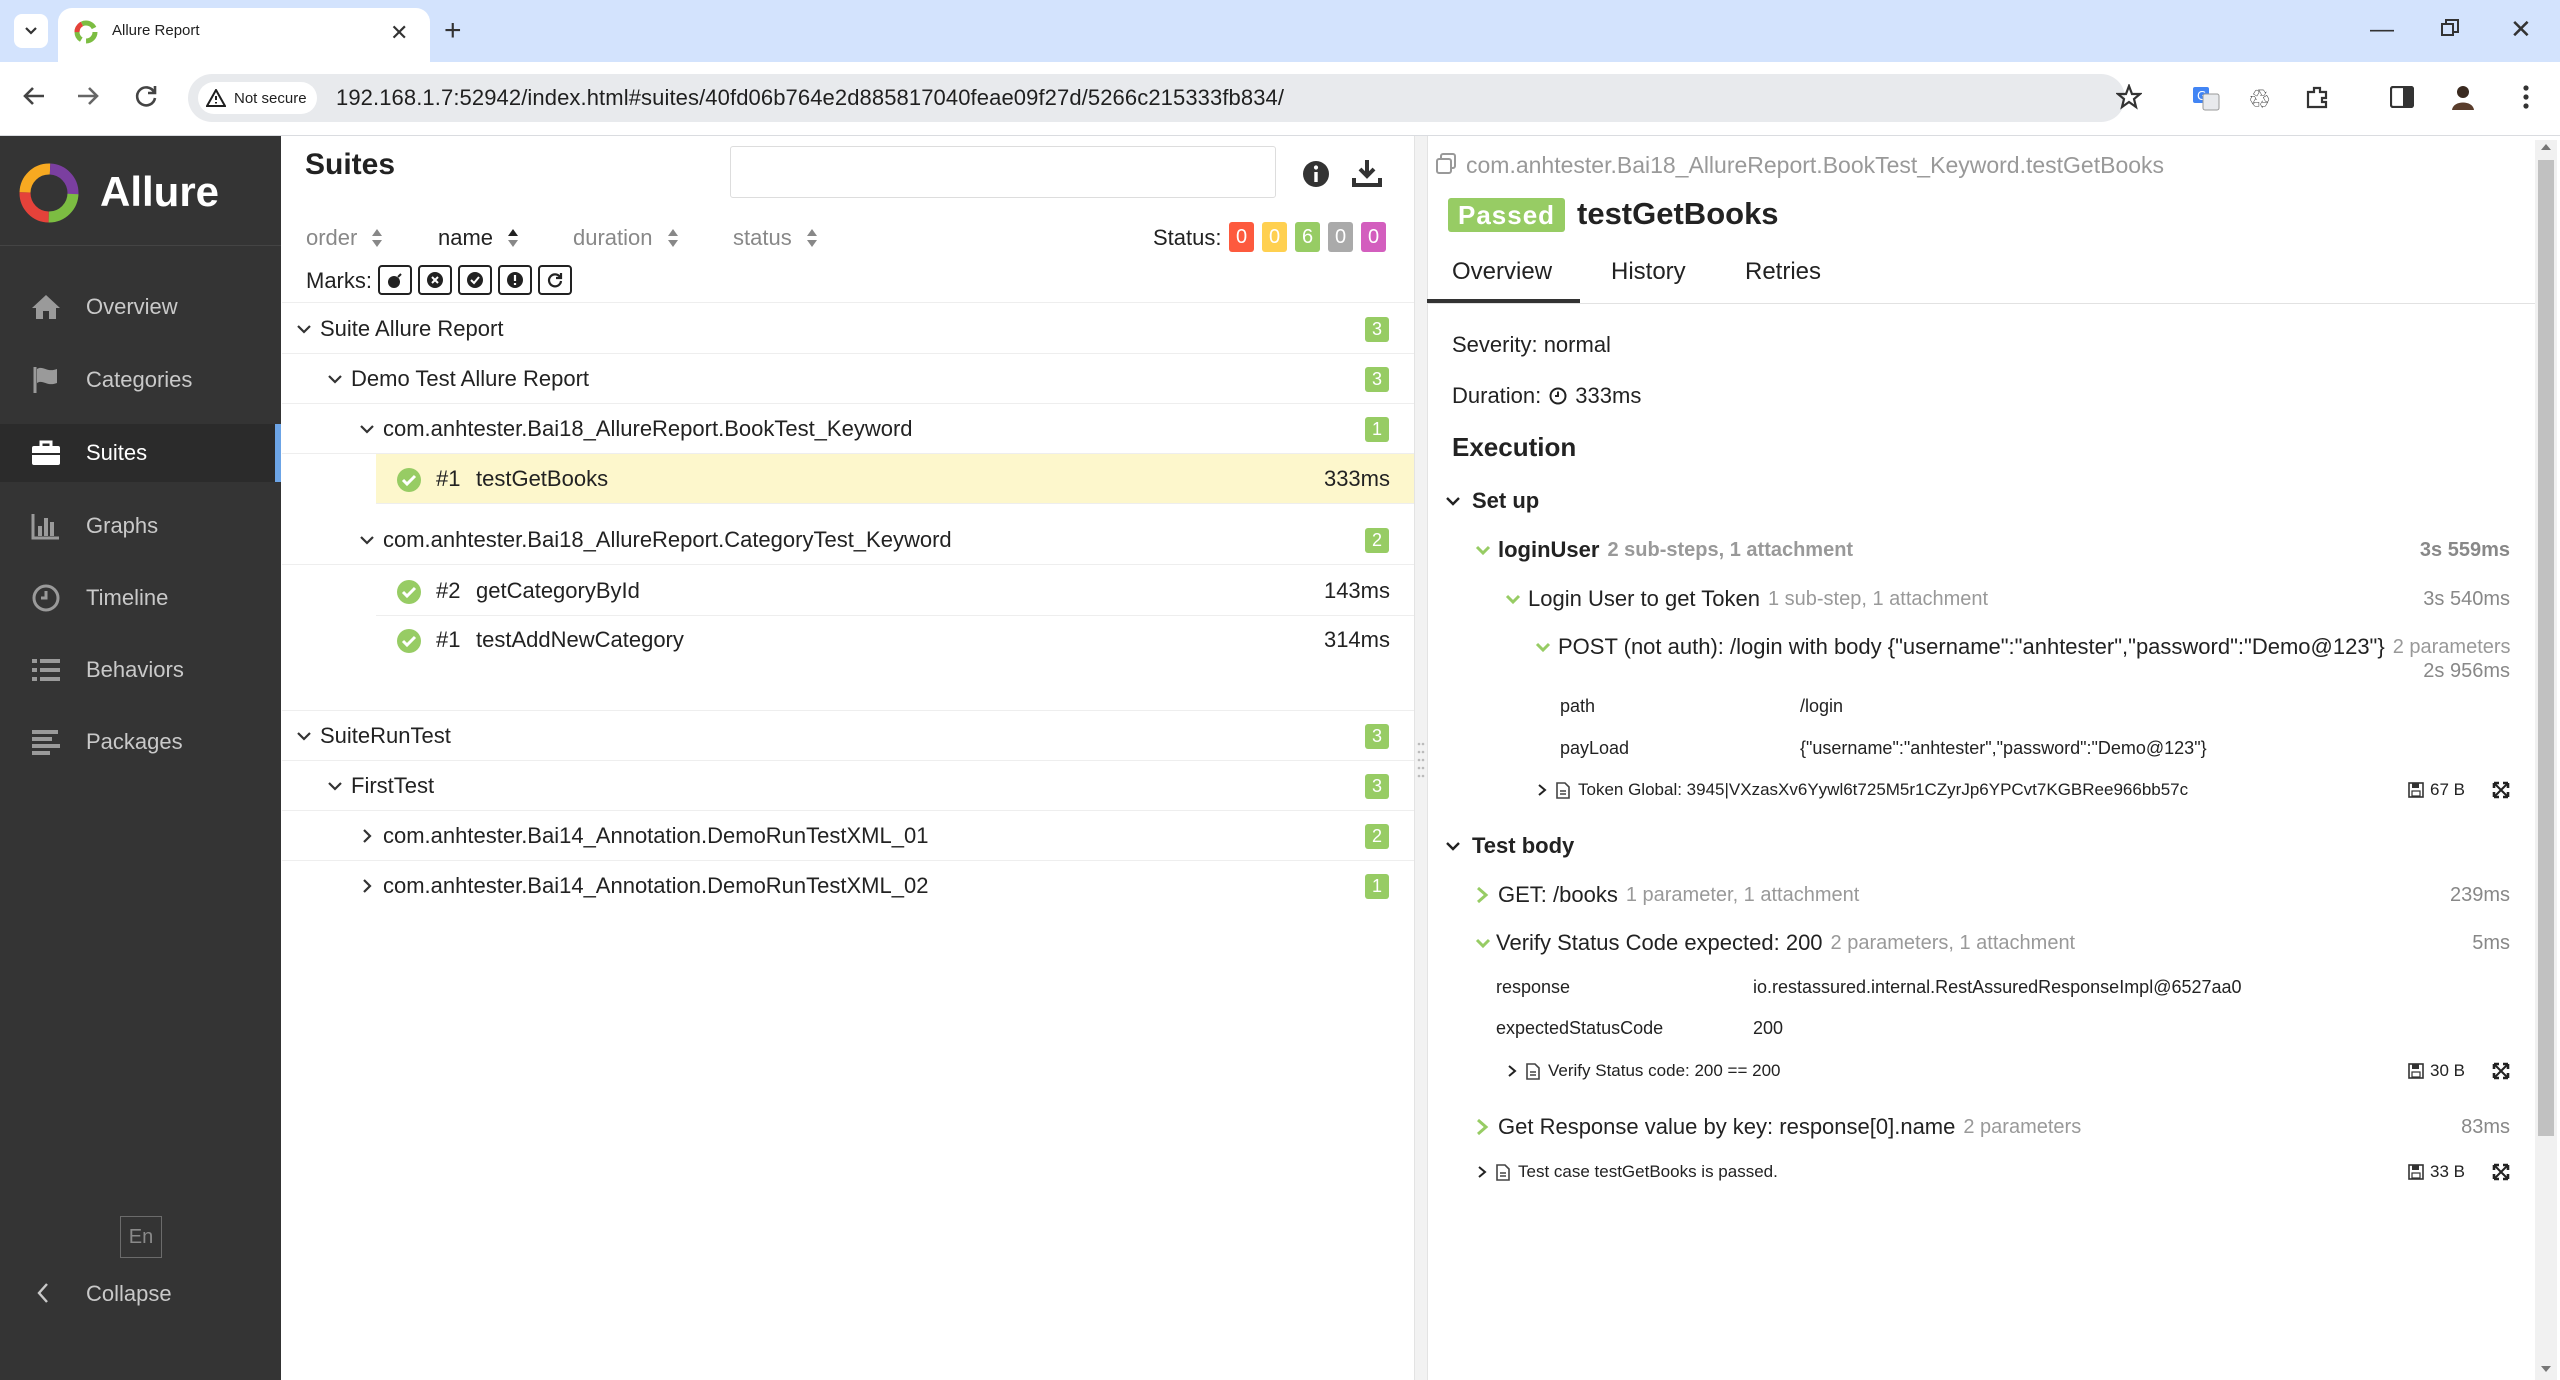  I want to click on download-icon, so click(1367, 173).